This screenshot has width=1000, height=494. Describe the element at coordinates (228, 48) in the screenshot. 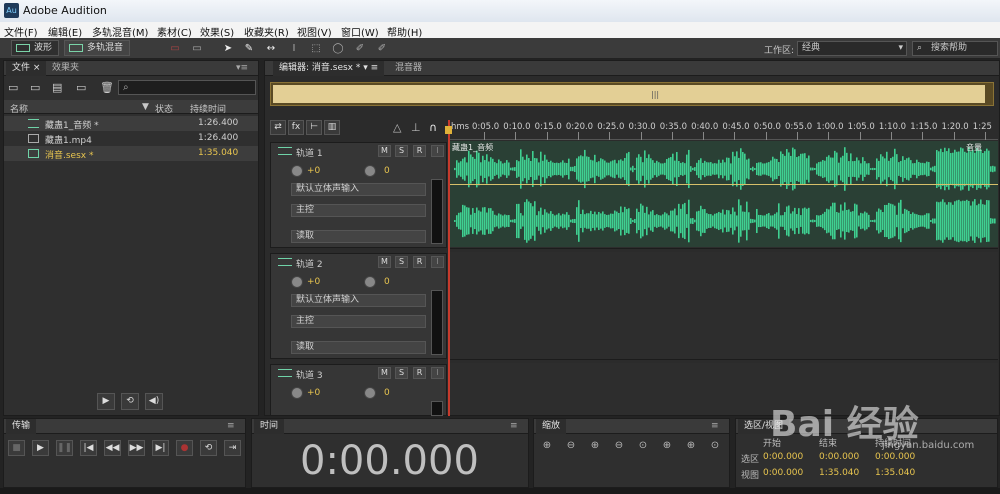

I see `move-tool-icon: ➤` at that location.